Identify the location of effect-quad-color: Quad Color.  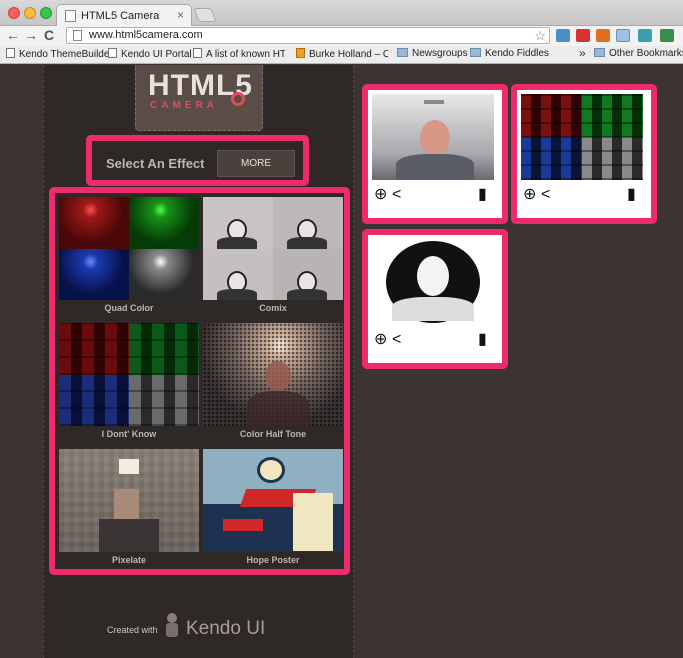
(129, 259).